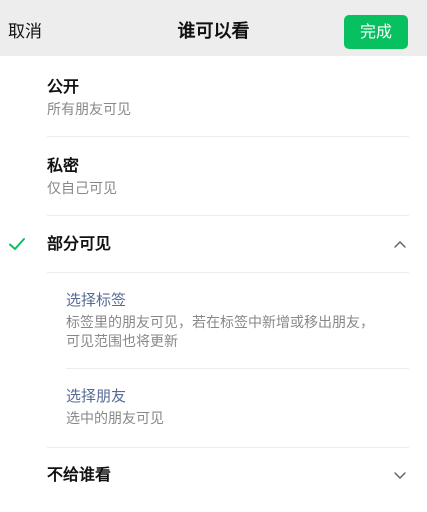 The width and height of the screenshot is (427, 512). I want to click on option-private-desc: 仅自己可见, so click(82, 189).